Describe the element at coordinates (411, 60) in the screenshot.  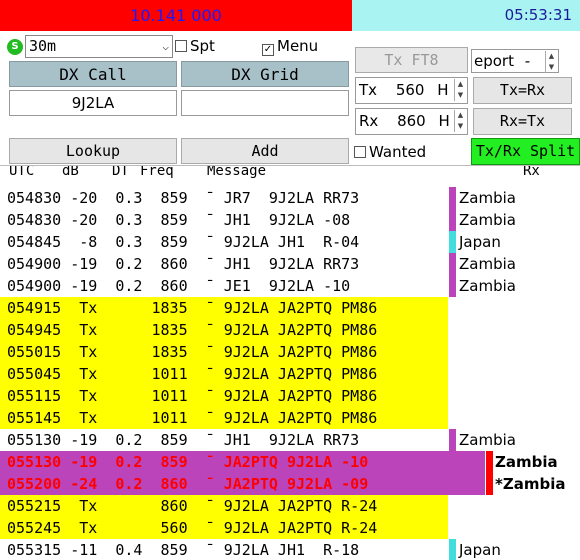
I see `tx-mode-button: Tx FT8` at that location.